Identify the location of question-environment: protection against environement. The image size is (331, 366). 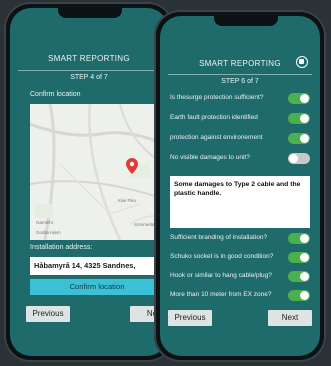
(216, 137).